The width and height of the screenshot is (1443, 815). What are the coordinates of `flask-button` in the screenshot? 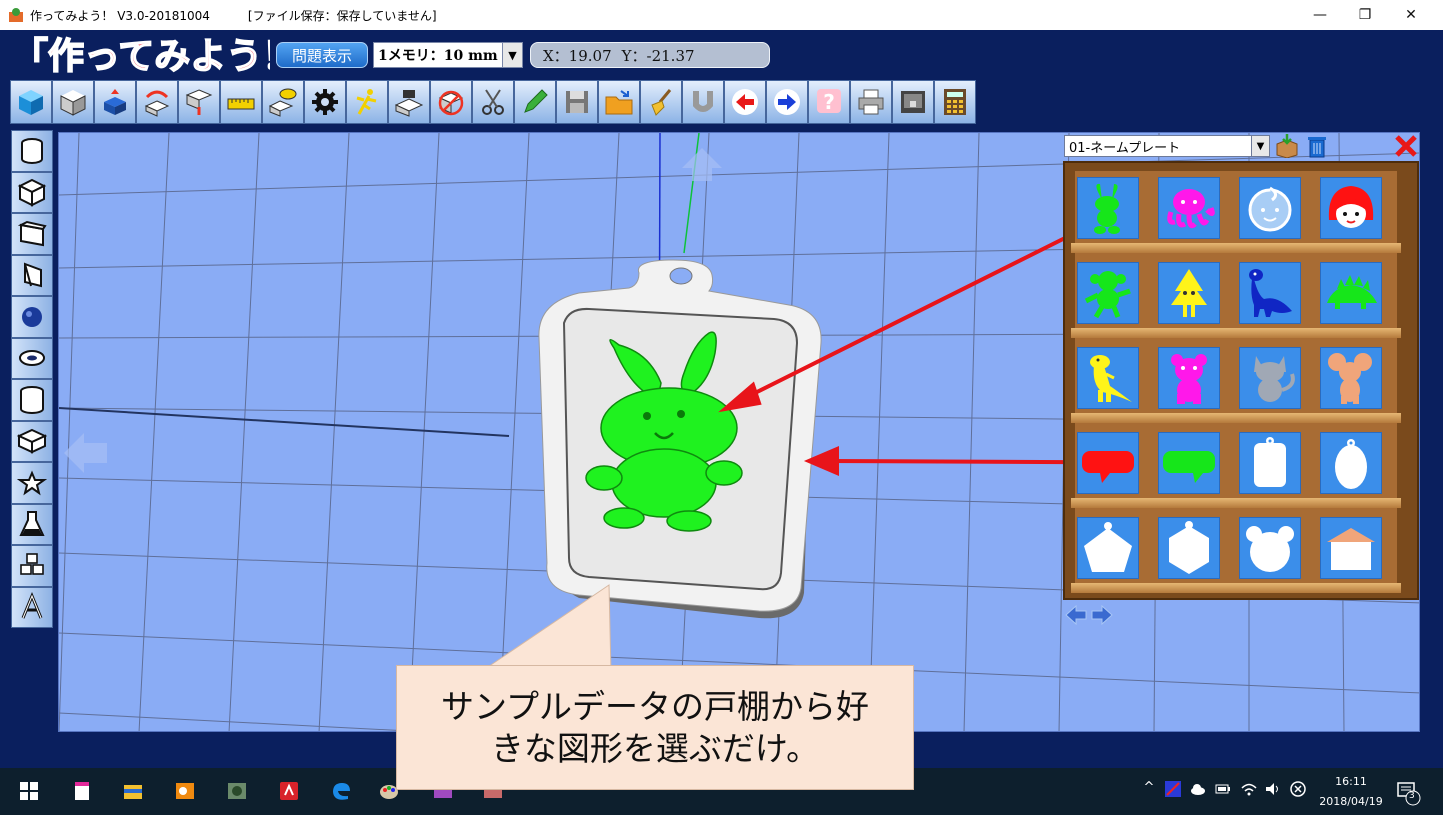 It's located at (32, 524).